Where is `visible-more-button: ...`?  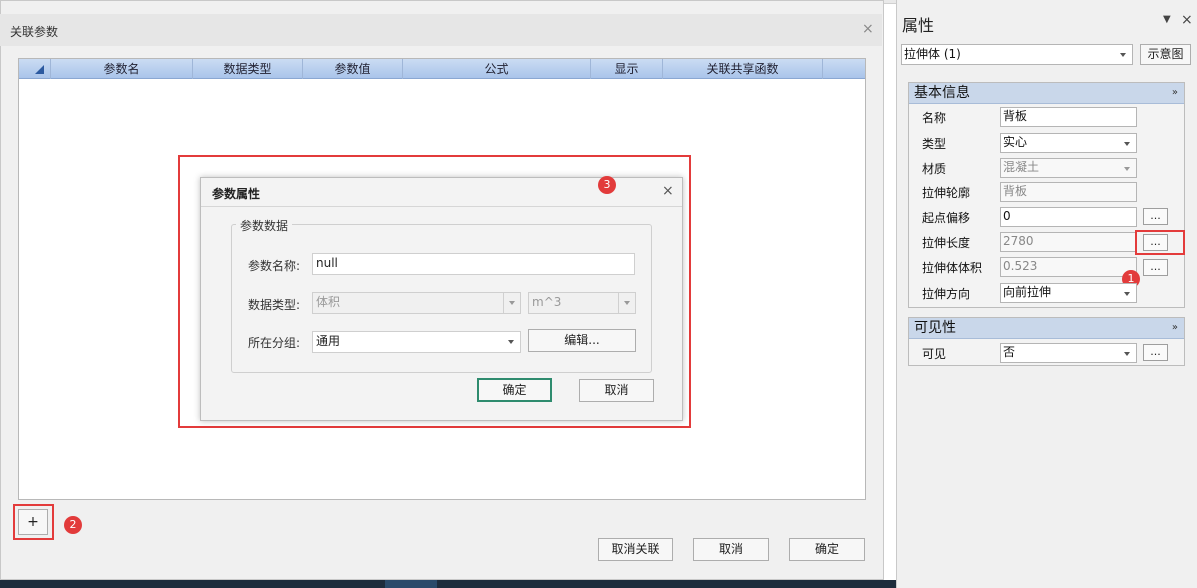 visible-more-button: ... is located at coordinates (1155, 352).